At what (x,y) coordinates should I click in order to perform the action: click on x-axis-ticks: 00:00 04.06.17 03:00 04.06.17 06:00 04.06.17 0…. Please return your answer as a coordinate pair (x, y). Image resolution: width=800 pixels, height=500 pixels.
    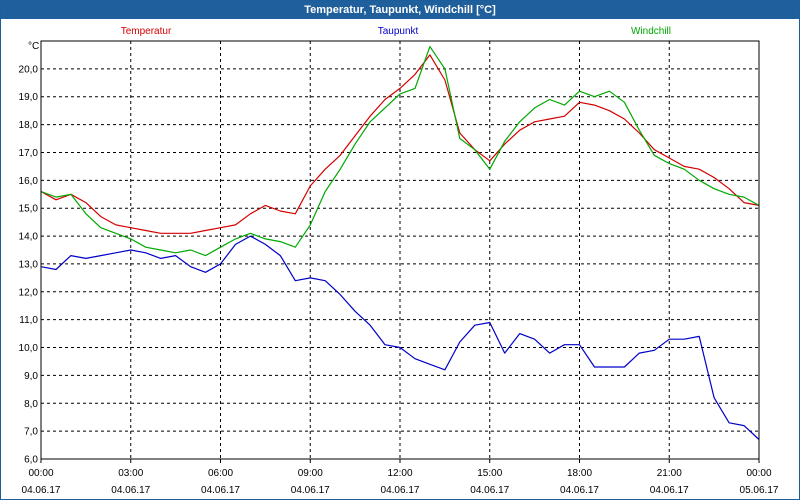
    Looking at the image, I should click on (400, 482).